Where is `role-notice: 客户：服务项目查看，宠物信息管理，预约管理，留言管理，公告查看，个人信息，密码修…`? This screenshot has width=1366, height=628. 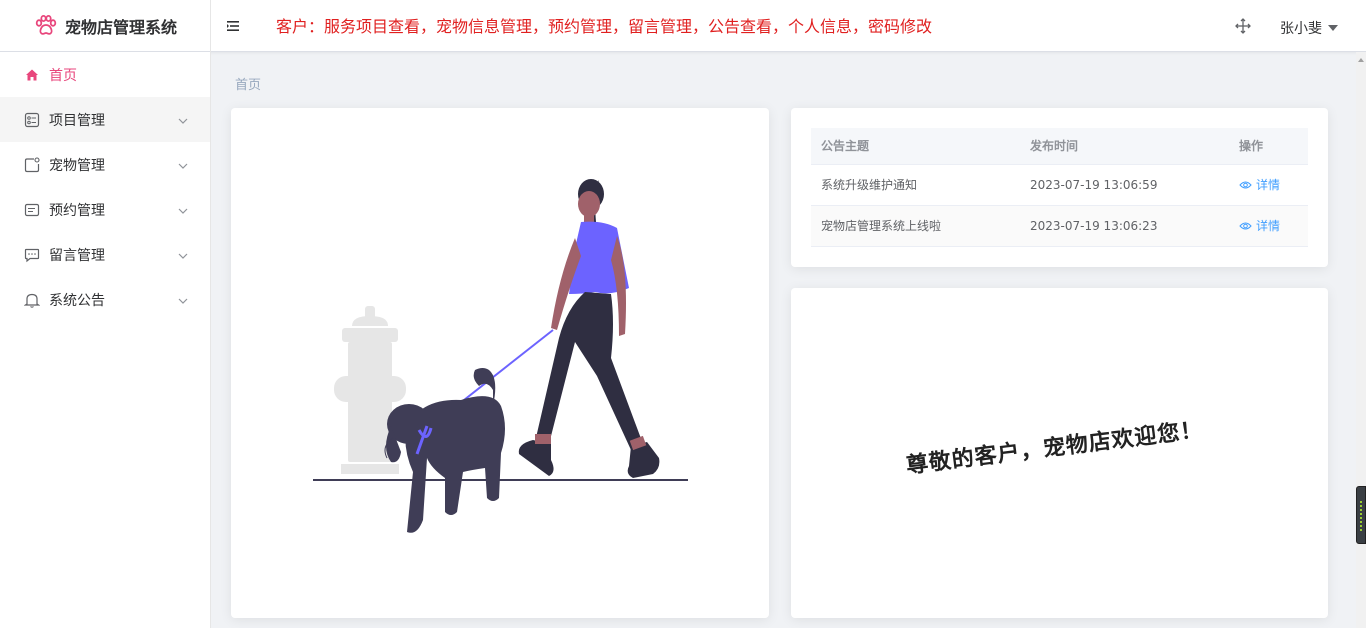 role-notice: 客户：服务项目查看，宠物信息管理，预约管理，留言管理，公告查看，个人信息，密码修… is located at coordinates (604, 26).